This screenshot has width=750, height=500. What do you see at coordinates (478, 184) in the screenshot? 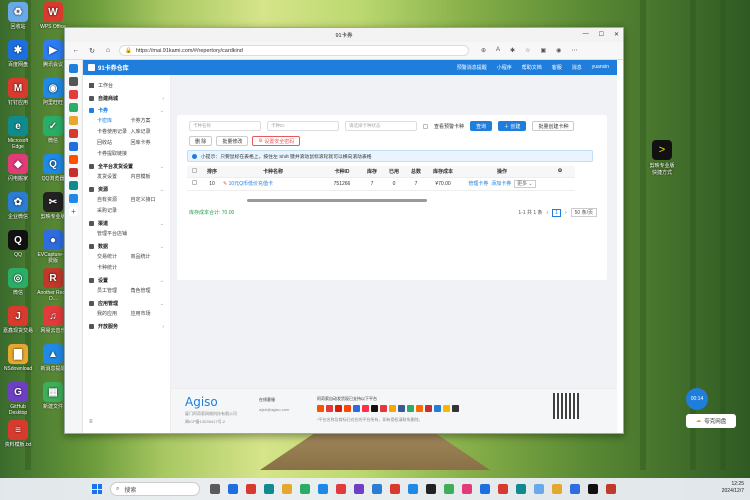
I see `manage-cards-link: 管理卡券` at bounding box center [478, 184].